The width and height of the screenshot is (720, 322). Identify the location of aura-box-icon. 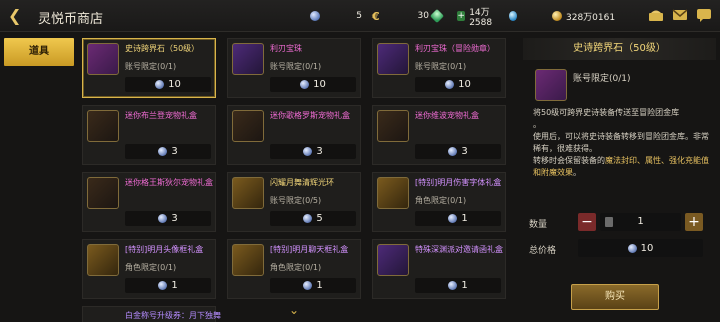
(248, 193).